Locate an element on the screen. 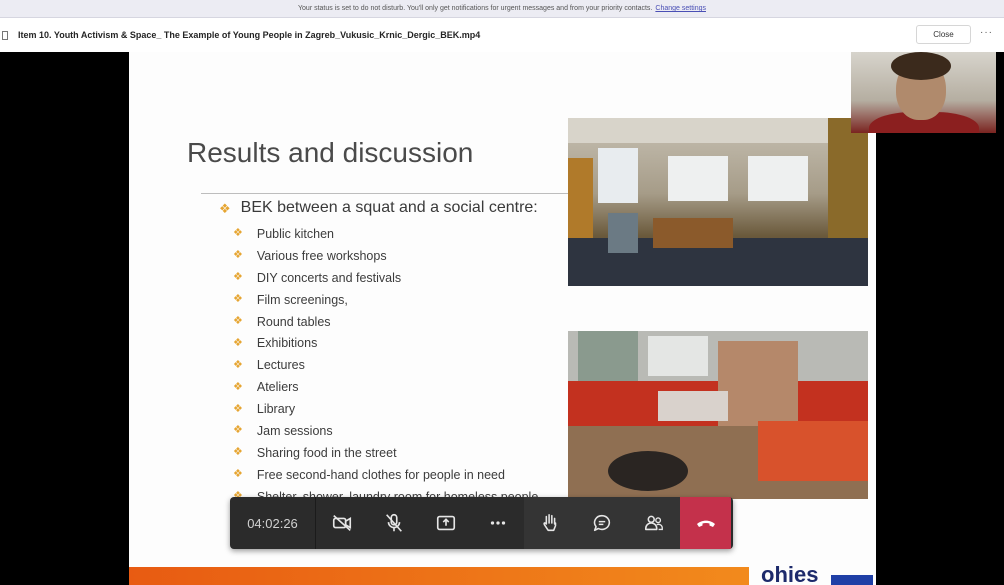  sub-bullet-text: Ateliers is located at coordinates (277, 387).